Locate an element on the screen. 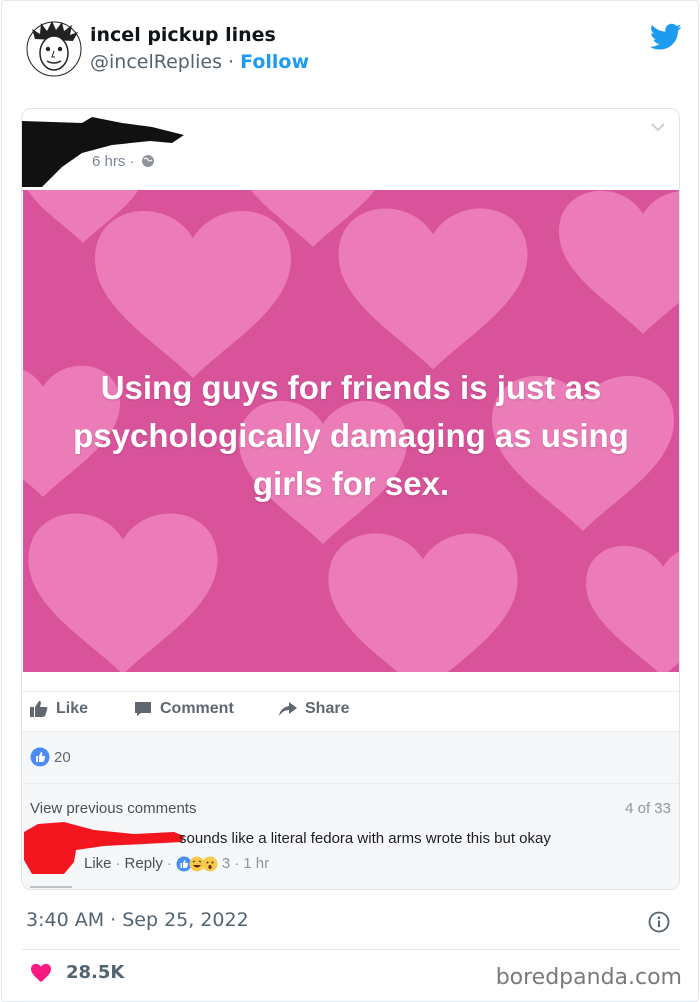  avatar is located at coordinates (54, 49).